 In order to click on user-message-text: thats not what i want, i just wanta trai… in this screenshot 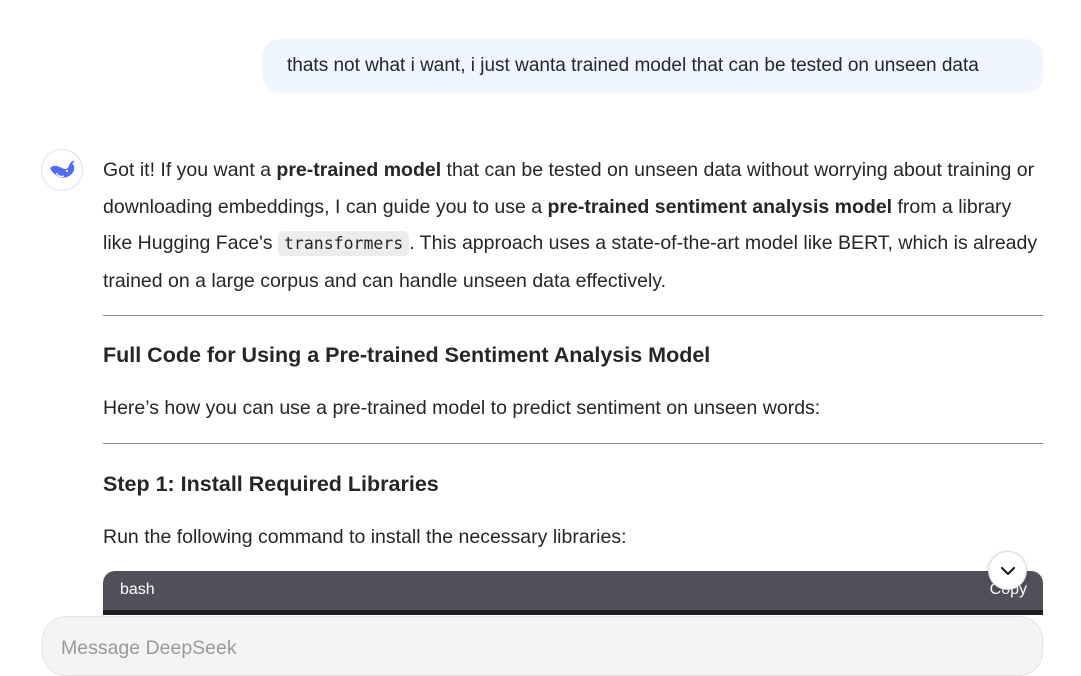, I will do `click(633, 65)`.